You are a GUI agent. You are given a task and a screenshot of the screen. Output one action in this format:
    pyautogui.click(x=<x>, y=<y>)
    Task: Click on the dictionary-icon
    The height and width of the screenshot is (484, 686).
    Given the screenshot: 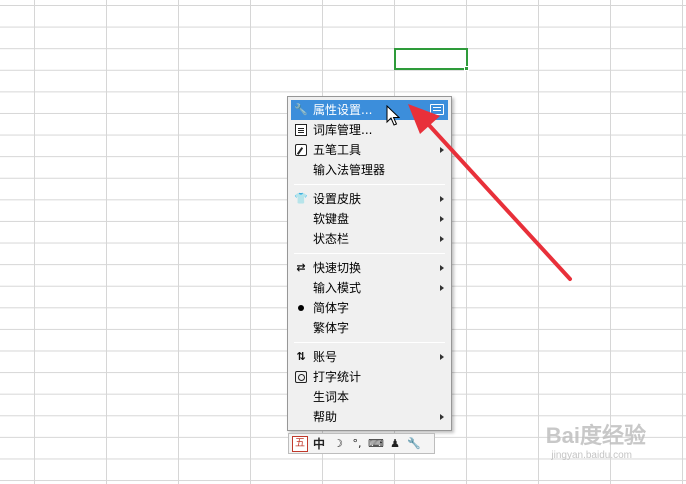 What is the action you would take?
    pyautogui.click(x=301, y=130)
    